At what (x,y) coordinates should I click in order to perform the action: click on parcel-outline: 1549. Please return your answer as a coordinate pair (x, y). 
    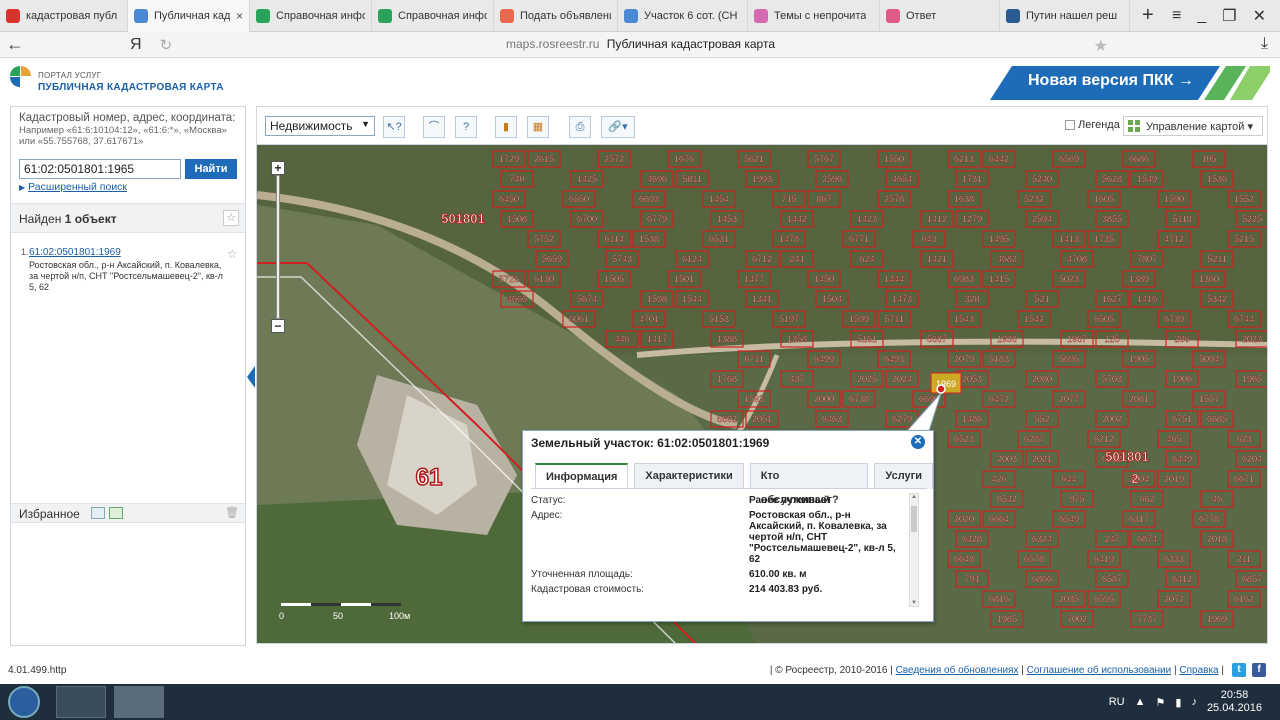
    Looking at the image, I should click on (1147, 179).